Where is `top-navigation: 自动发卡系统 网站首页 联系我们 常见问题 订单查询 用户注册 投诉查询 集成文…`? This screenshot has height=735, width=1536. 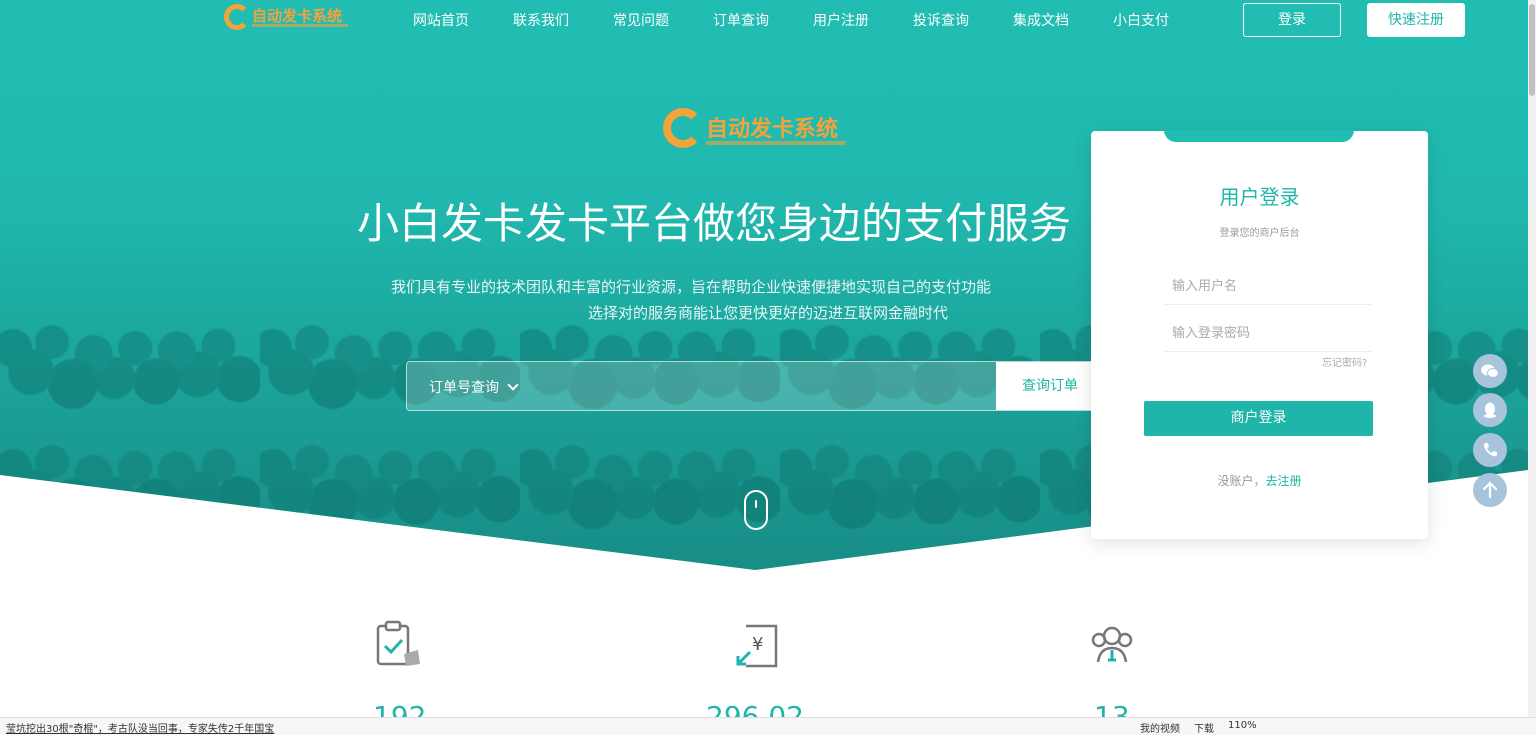
top-navigation: 自动发卡系统 网站首页 联系我们 常见问题 订单查询 用户注册 投诉查询 集成文… is located at coordinates (764, 19).